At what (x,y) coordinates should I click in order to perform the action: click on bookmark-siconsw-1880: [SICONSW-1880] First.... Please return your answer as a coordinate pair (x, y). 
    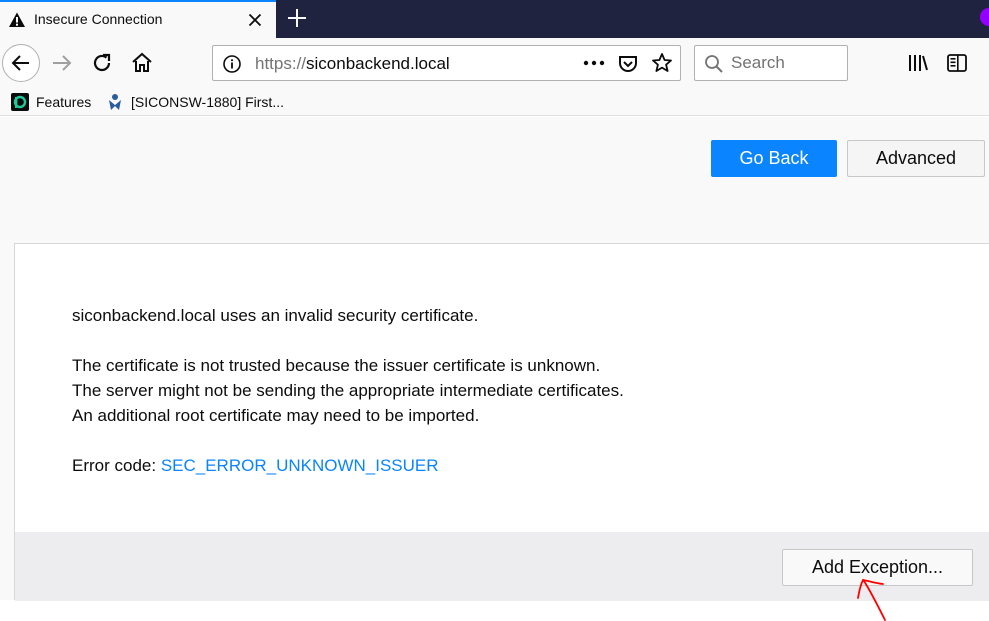
    Looking at the image, I should click on (195, 102).